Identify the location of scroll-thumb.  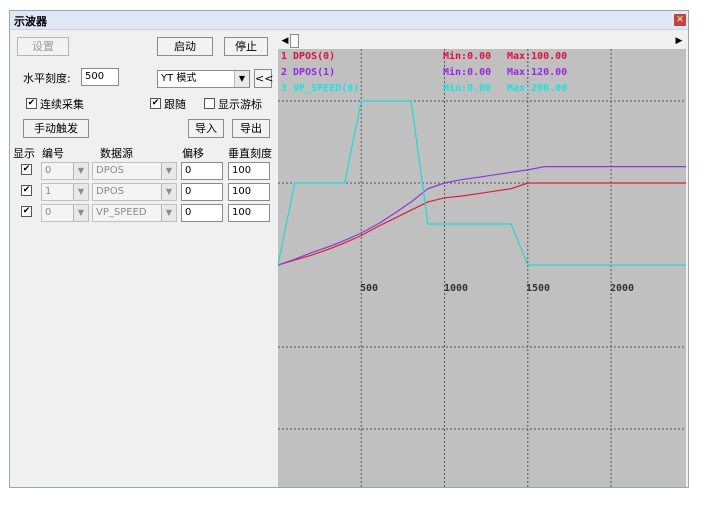
(294, 41).